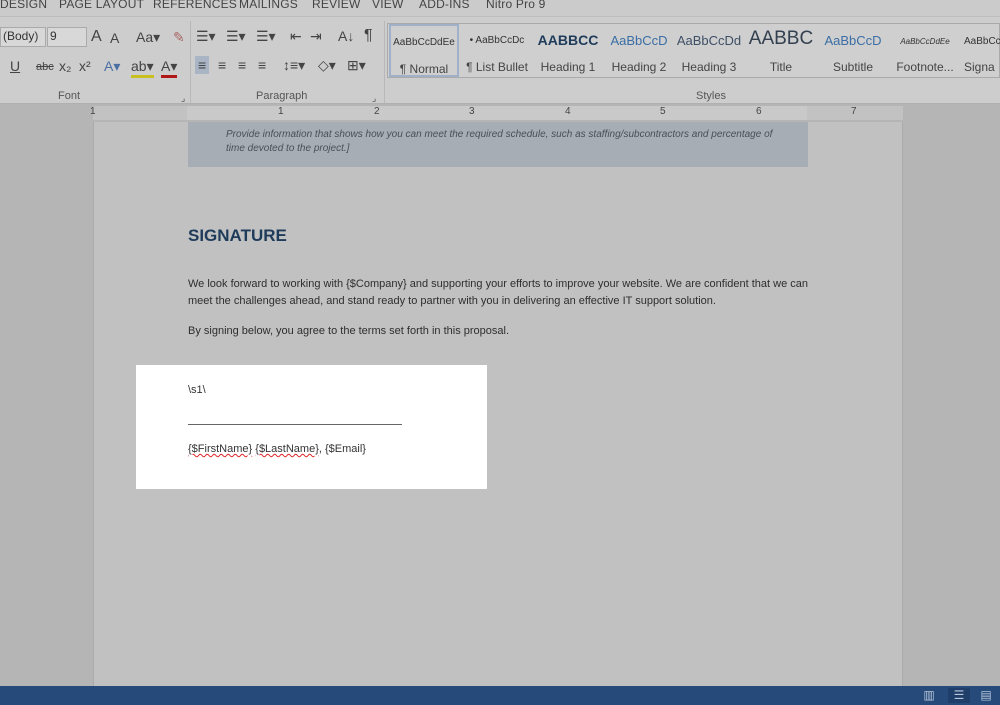 This screenshot has width=1000, height=705. I want to click on style-name: Subtitle, so click(853, 67).